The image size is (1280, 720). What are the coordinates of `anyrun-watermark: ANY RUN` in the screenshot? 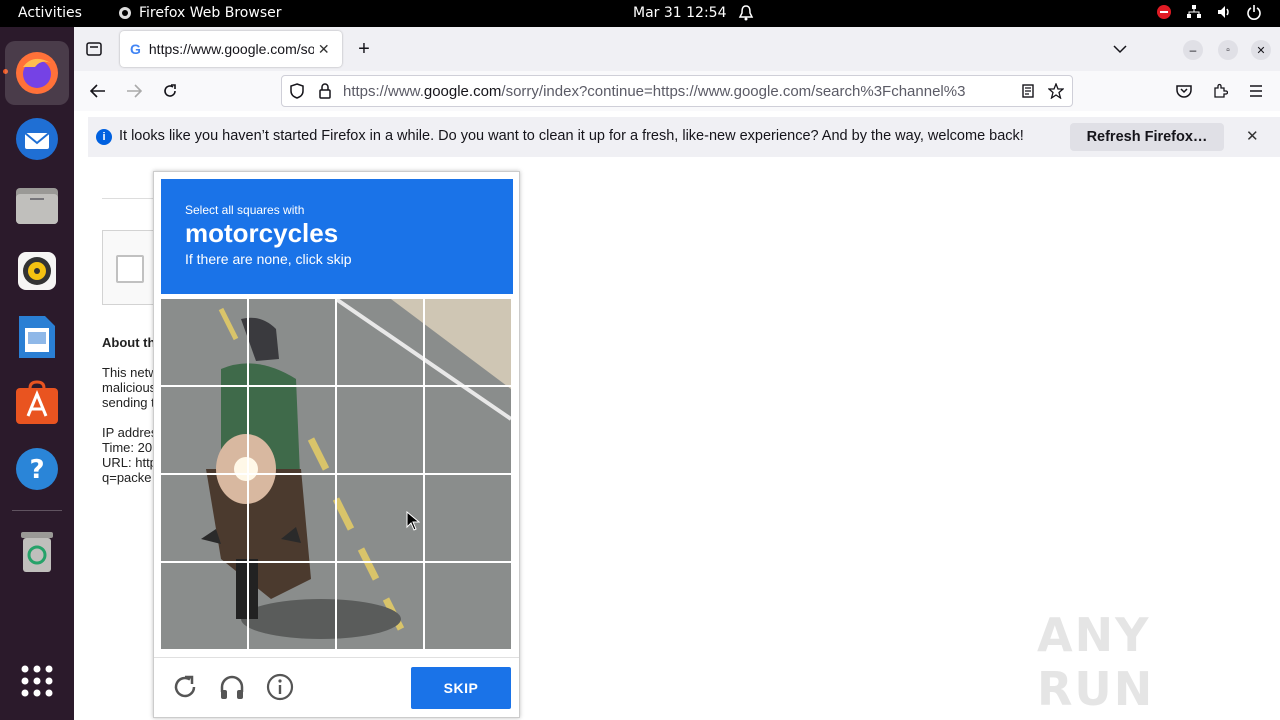 It's located at (1158, 662).